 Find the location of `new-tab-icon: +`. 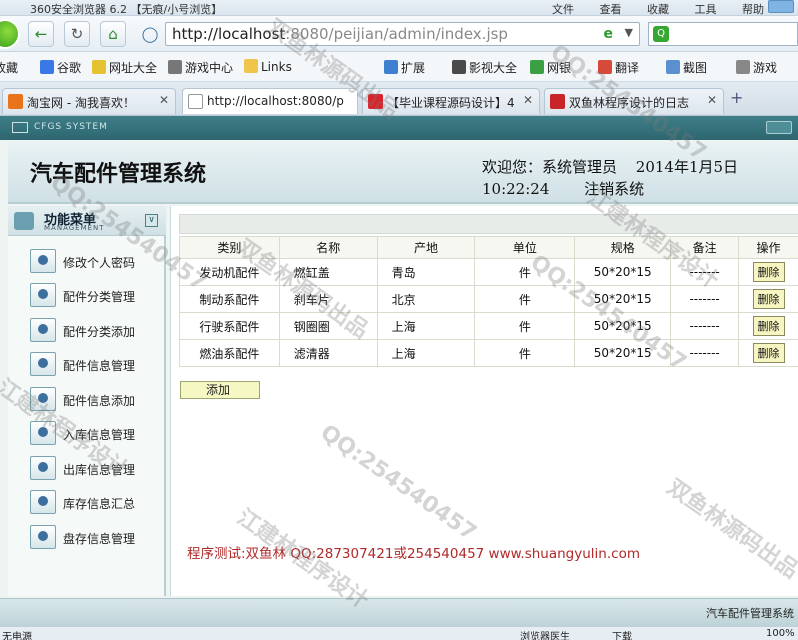

new-tab-icon: + is located at coordinates (736, 97).